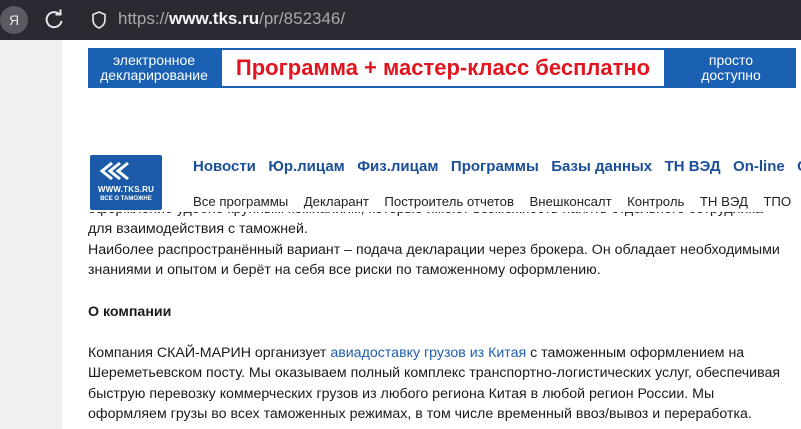  What do you see at coordinates (130, 311) in the screenshot?
I see `section-heading: О компании` at bounding box center [130, 311].